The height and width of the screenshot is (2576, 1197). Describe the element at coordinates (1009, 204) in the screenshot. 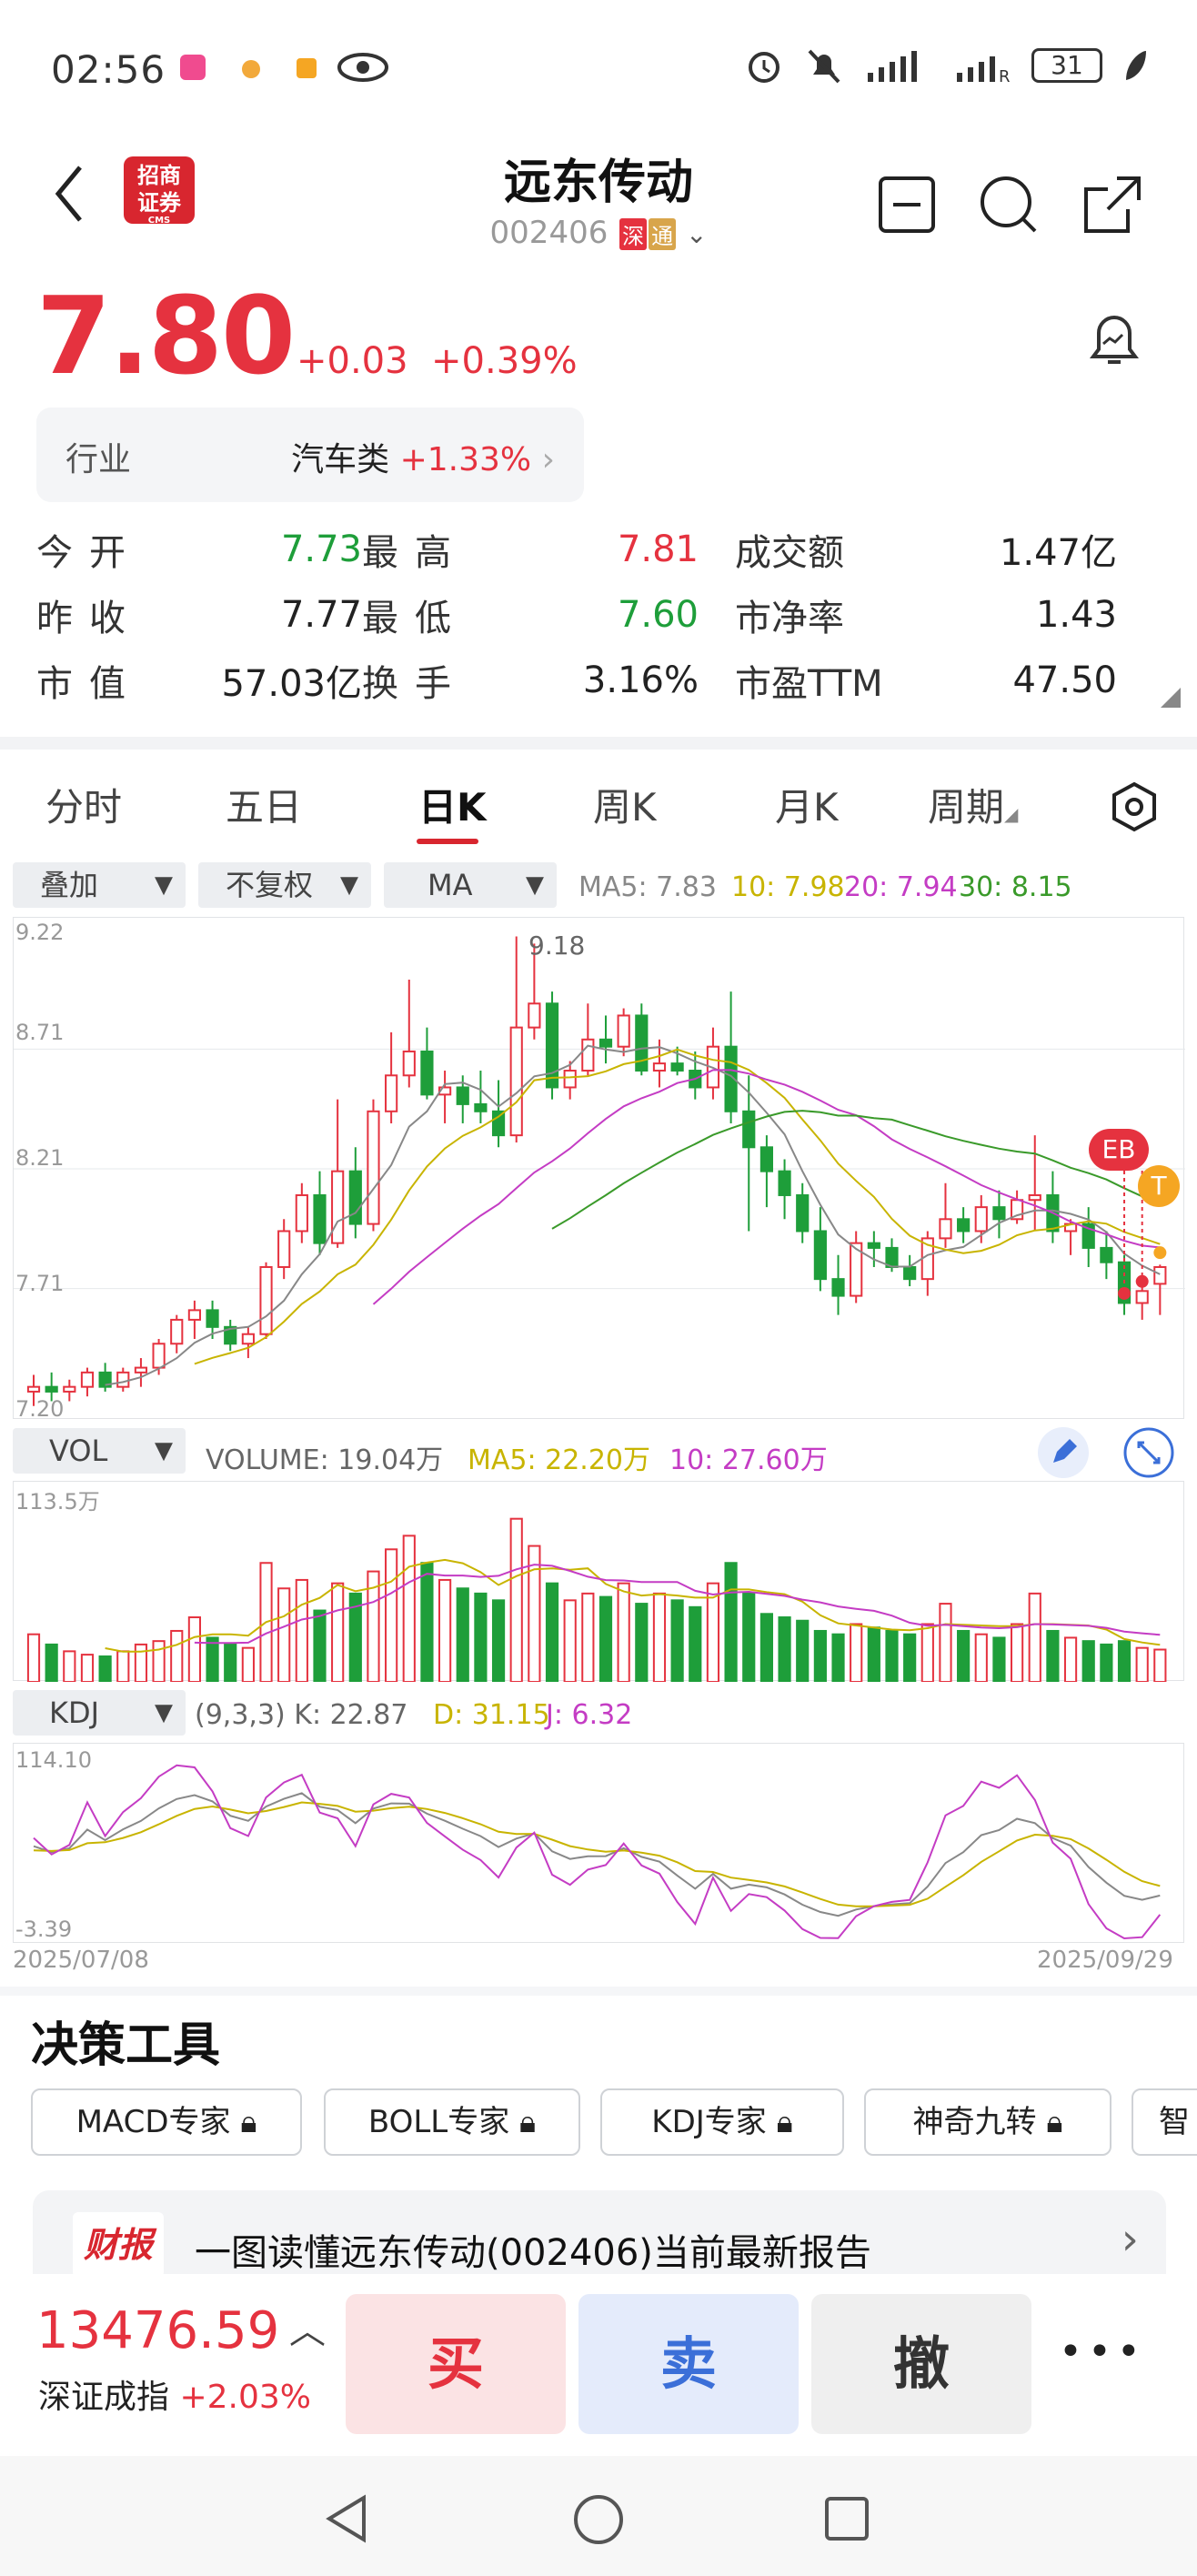

I see `search-icon` at that location.